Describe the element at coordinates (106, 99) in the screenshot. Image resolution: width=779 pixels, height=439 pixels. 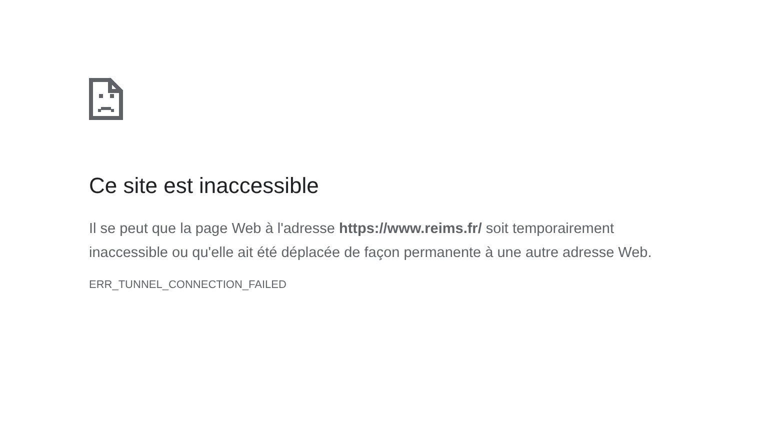
I see `sad-page-icon` at that location.